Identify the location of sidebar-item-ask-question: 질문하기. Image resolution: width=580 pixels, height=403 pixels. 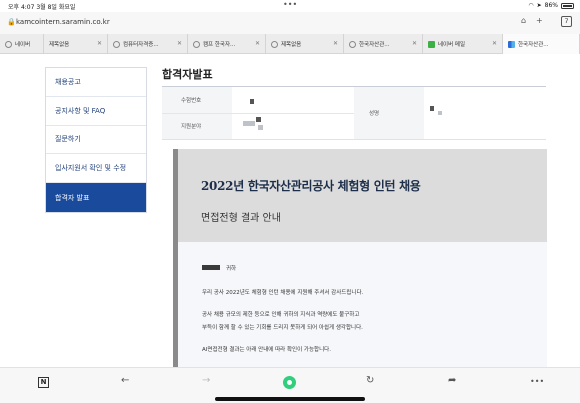
(96, 140).